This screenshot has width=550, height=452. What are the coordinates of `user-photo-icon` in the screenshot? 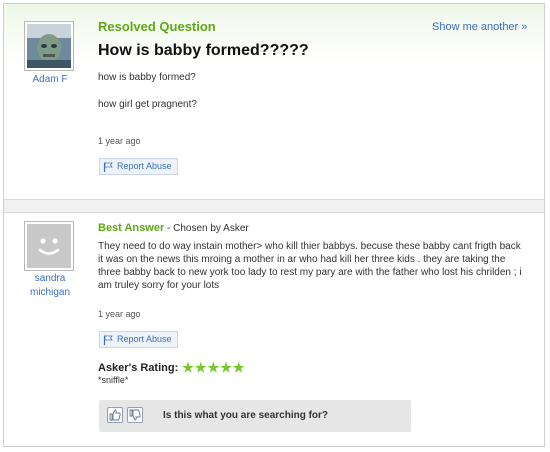 It's located at (49, 46).